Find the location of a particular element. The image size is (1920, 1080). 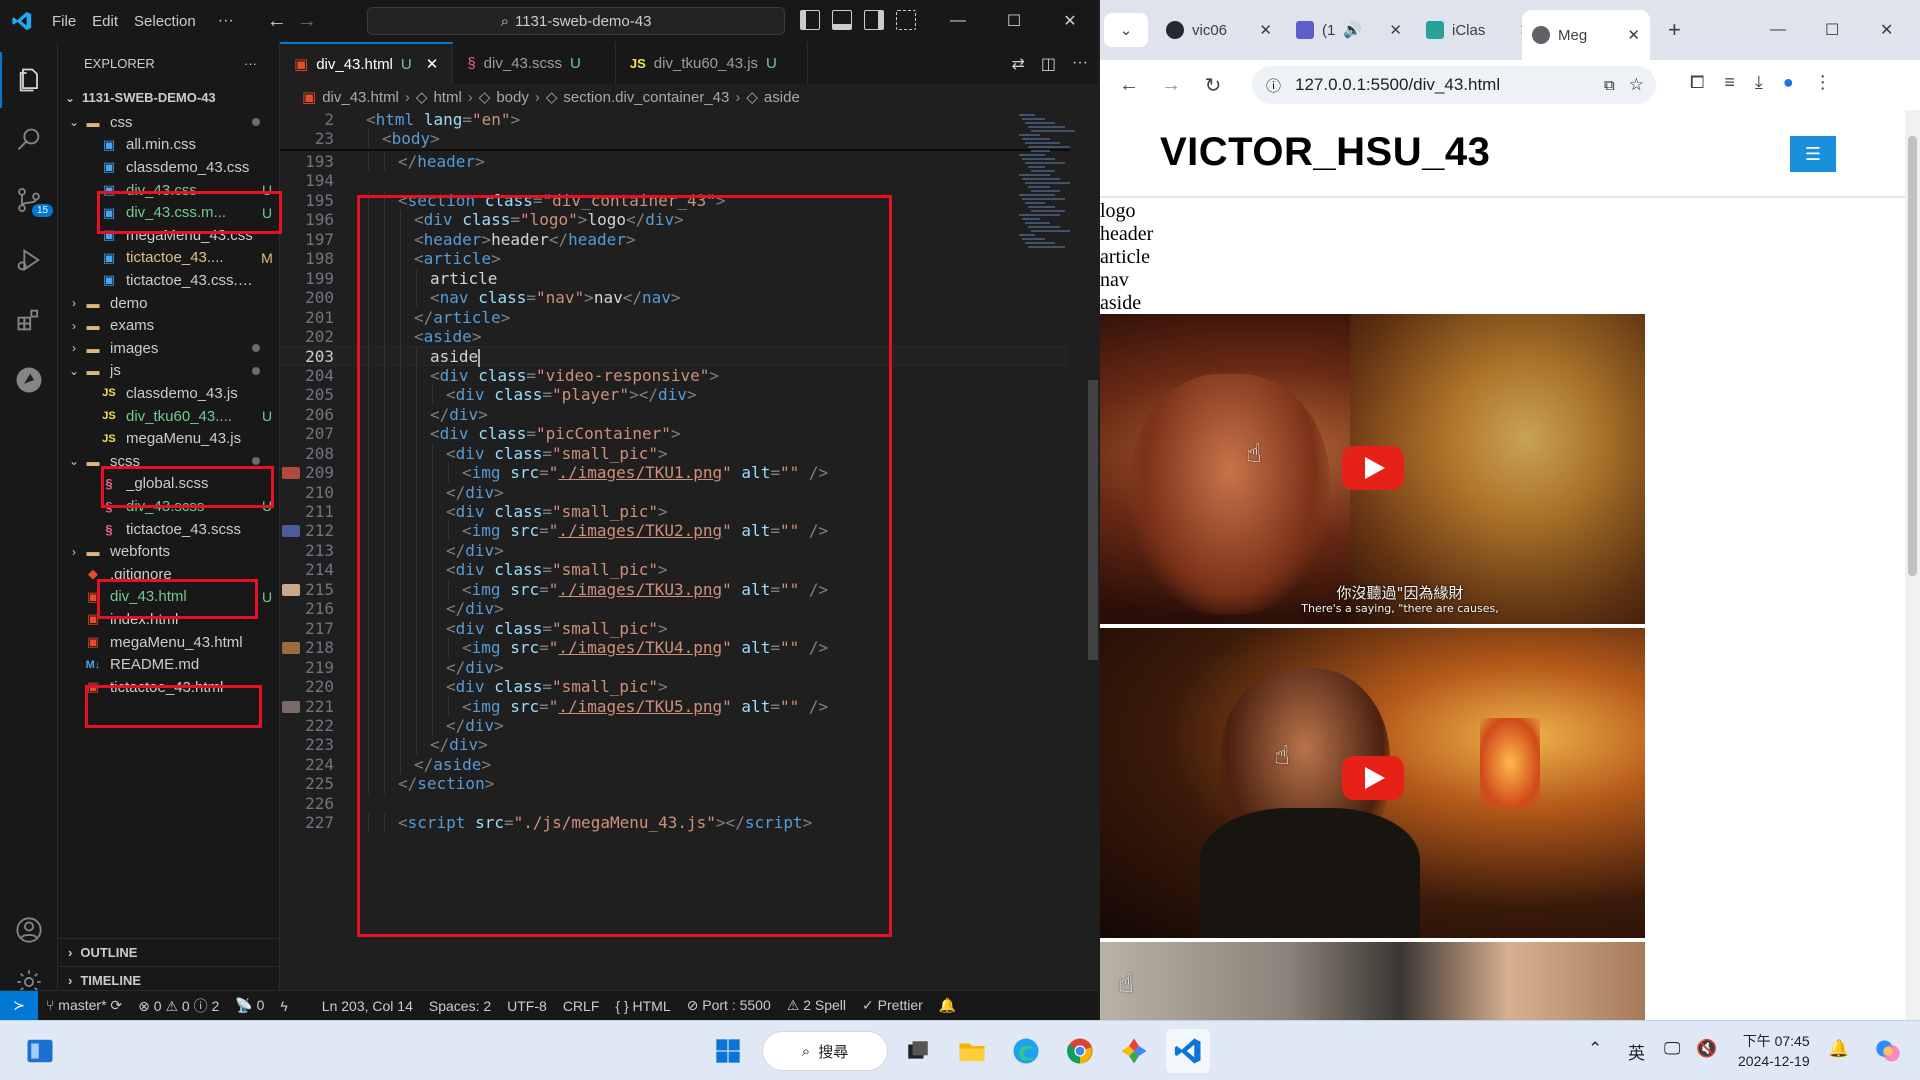

page-scrollbar is located at coordinates (1912, 565).